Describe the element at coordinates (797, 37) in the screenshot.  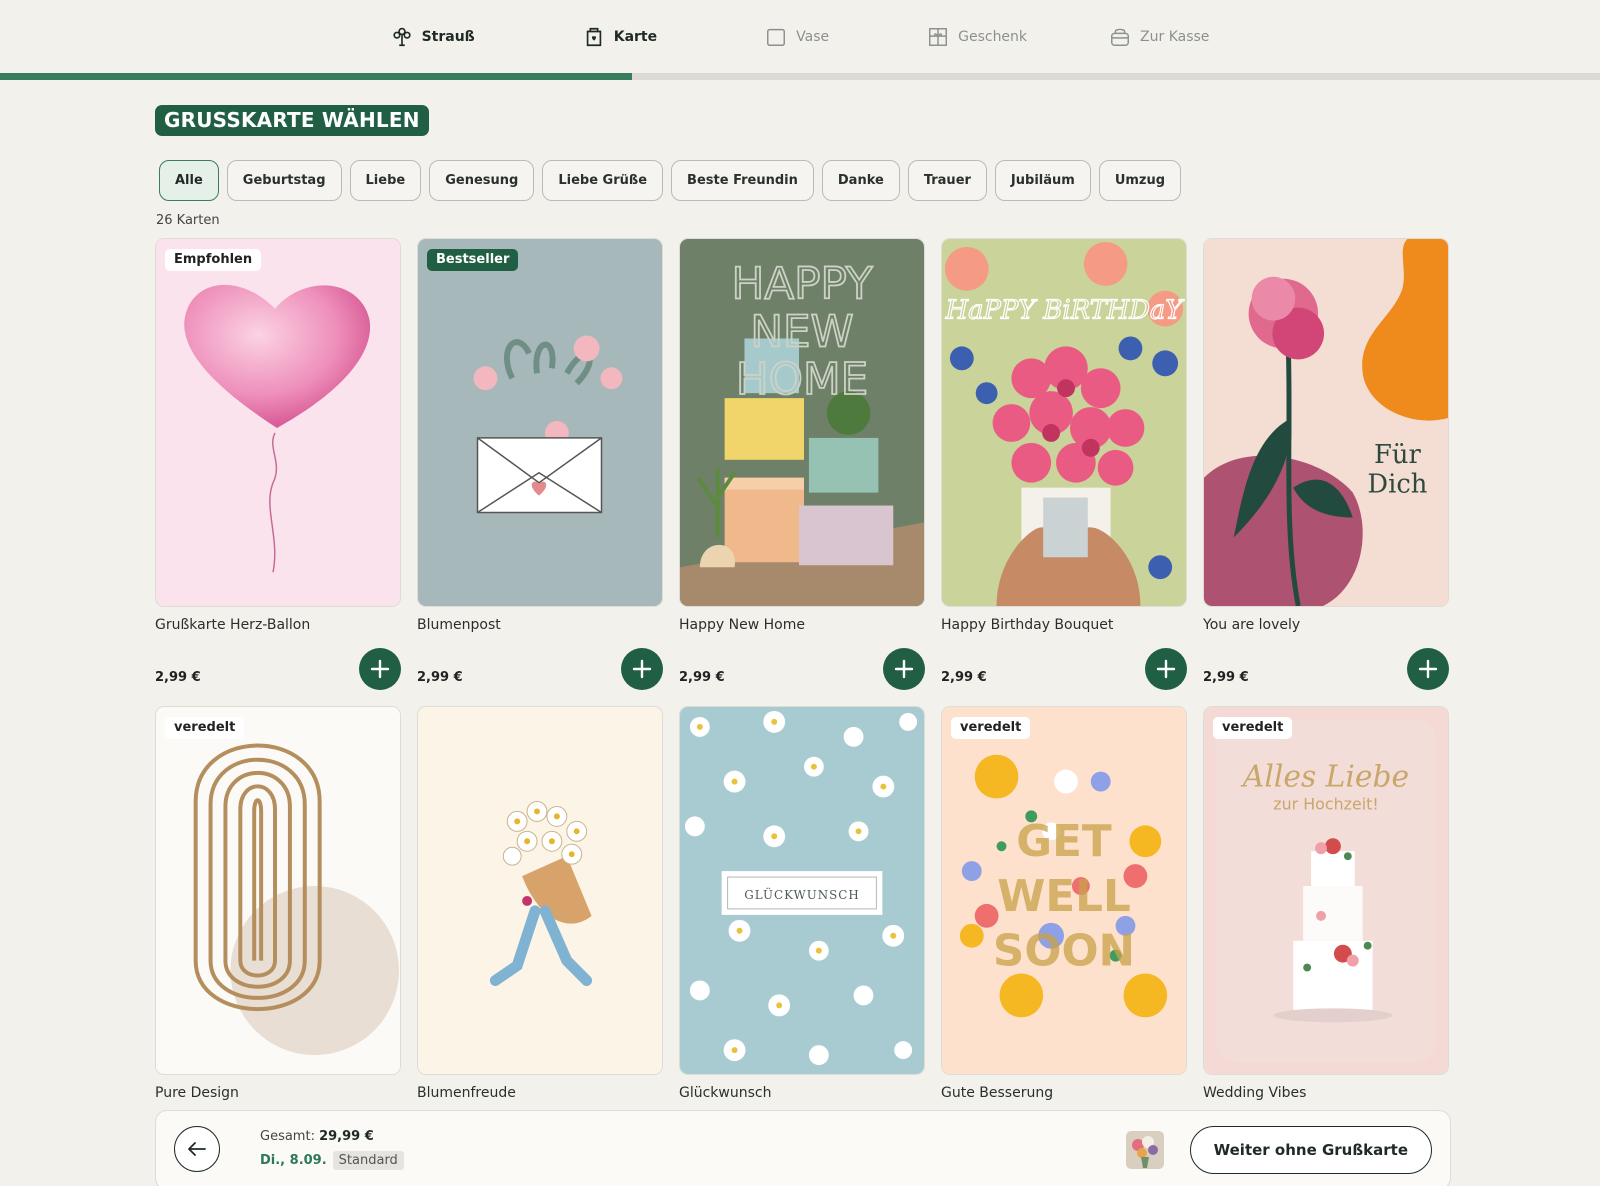
I see `step-vase: Vase` at that location.